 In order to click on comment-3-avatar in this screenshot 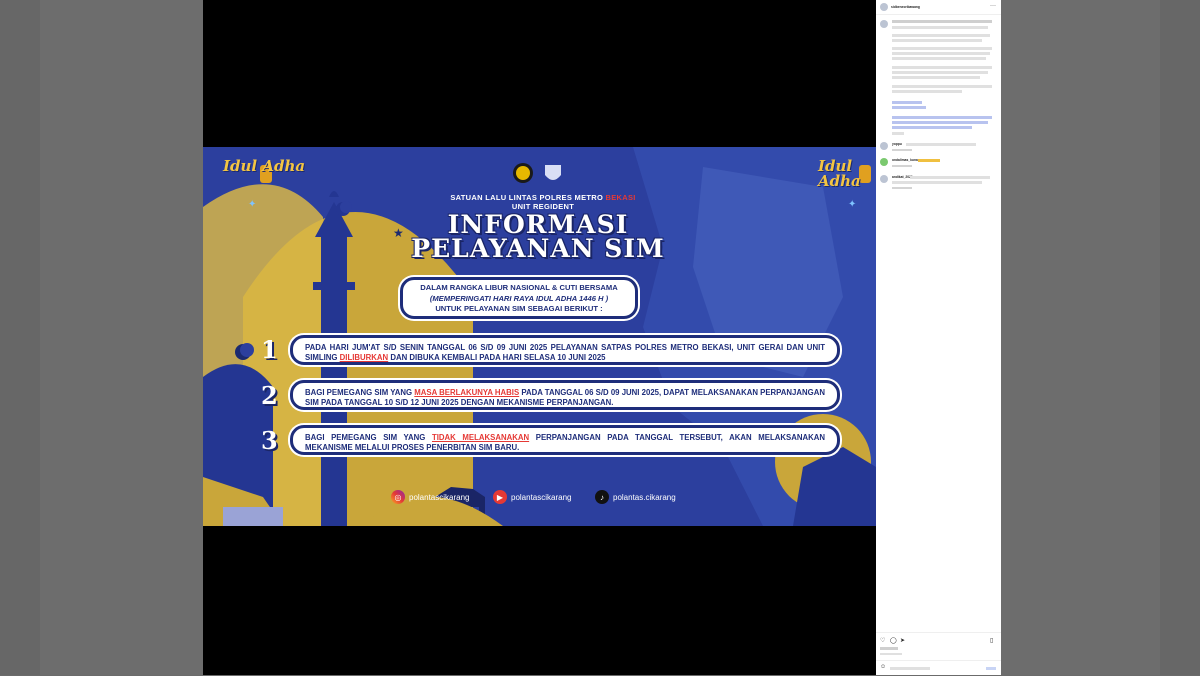, I will do `click(884, 179)`.